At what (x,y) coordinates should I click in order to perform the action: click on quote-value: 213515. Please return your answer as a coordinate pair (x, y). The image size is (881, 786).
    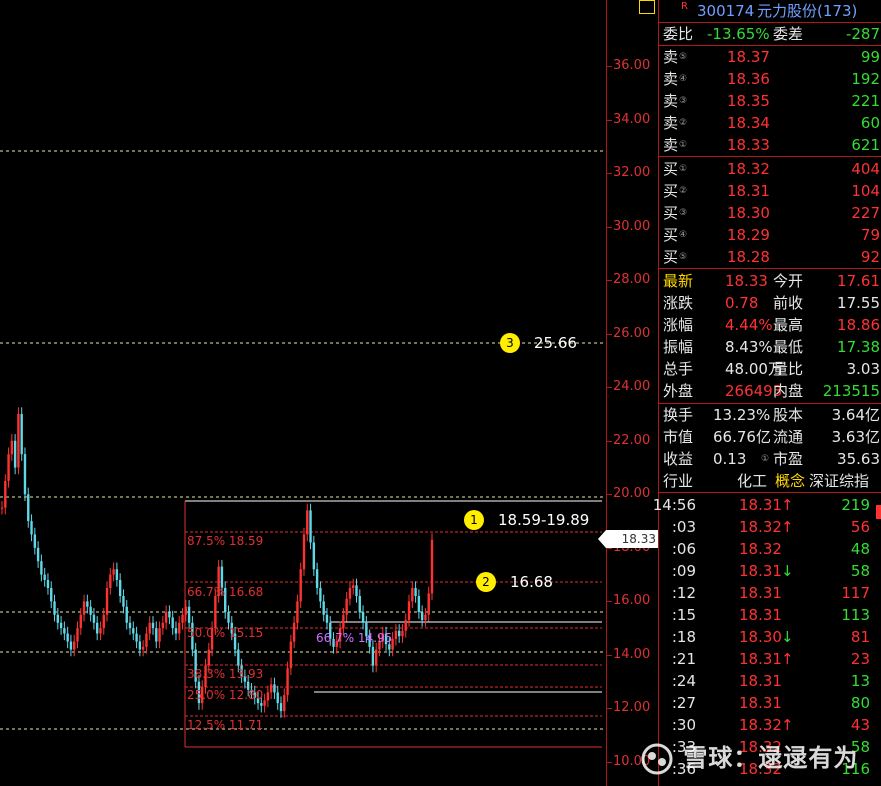
    Looking at the image, I should click on (851, 391).